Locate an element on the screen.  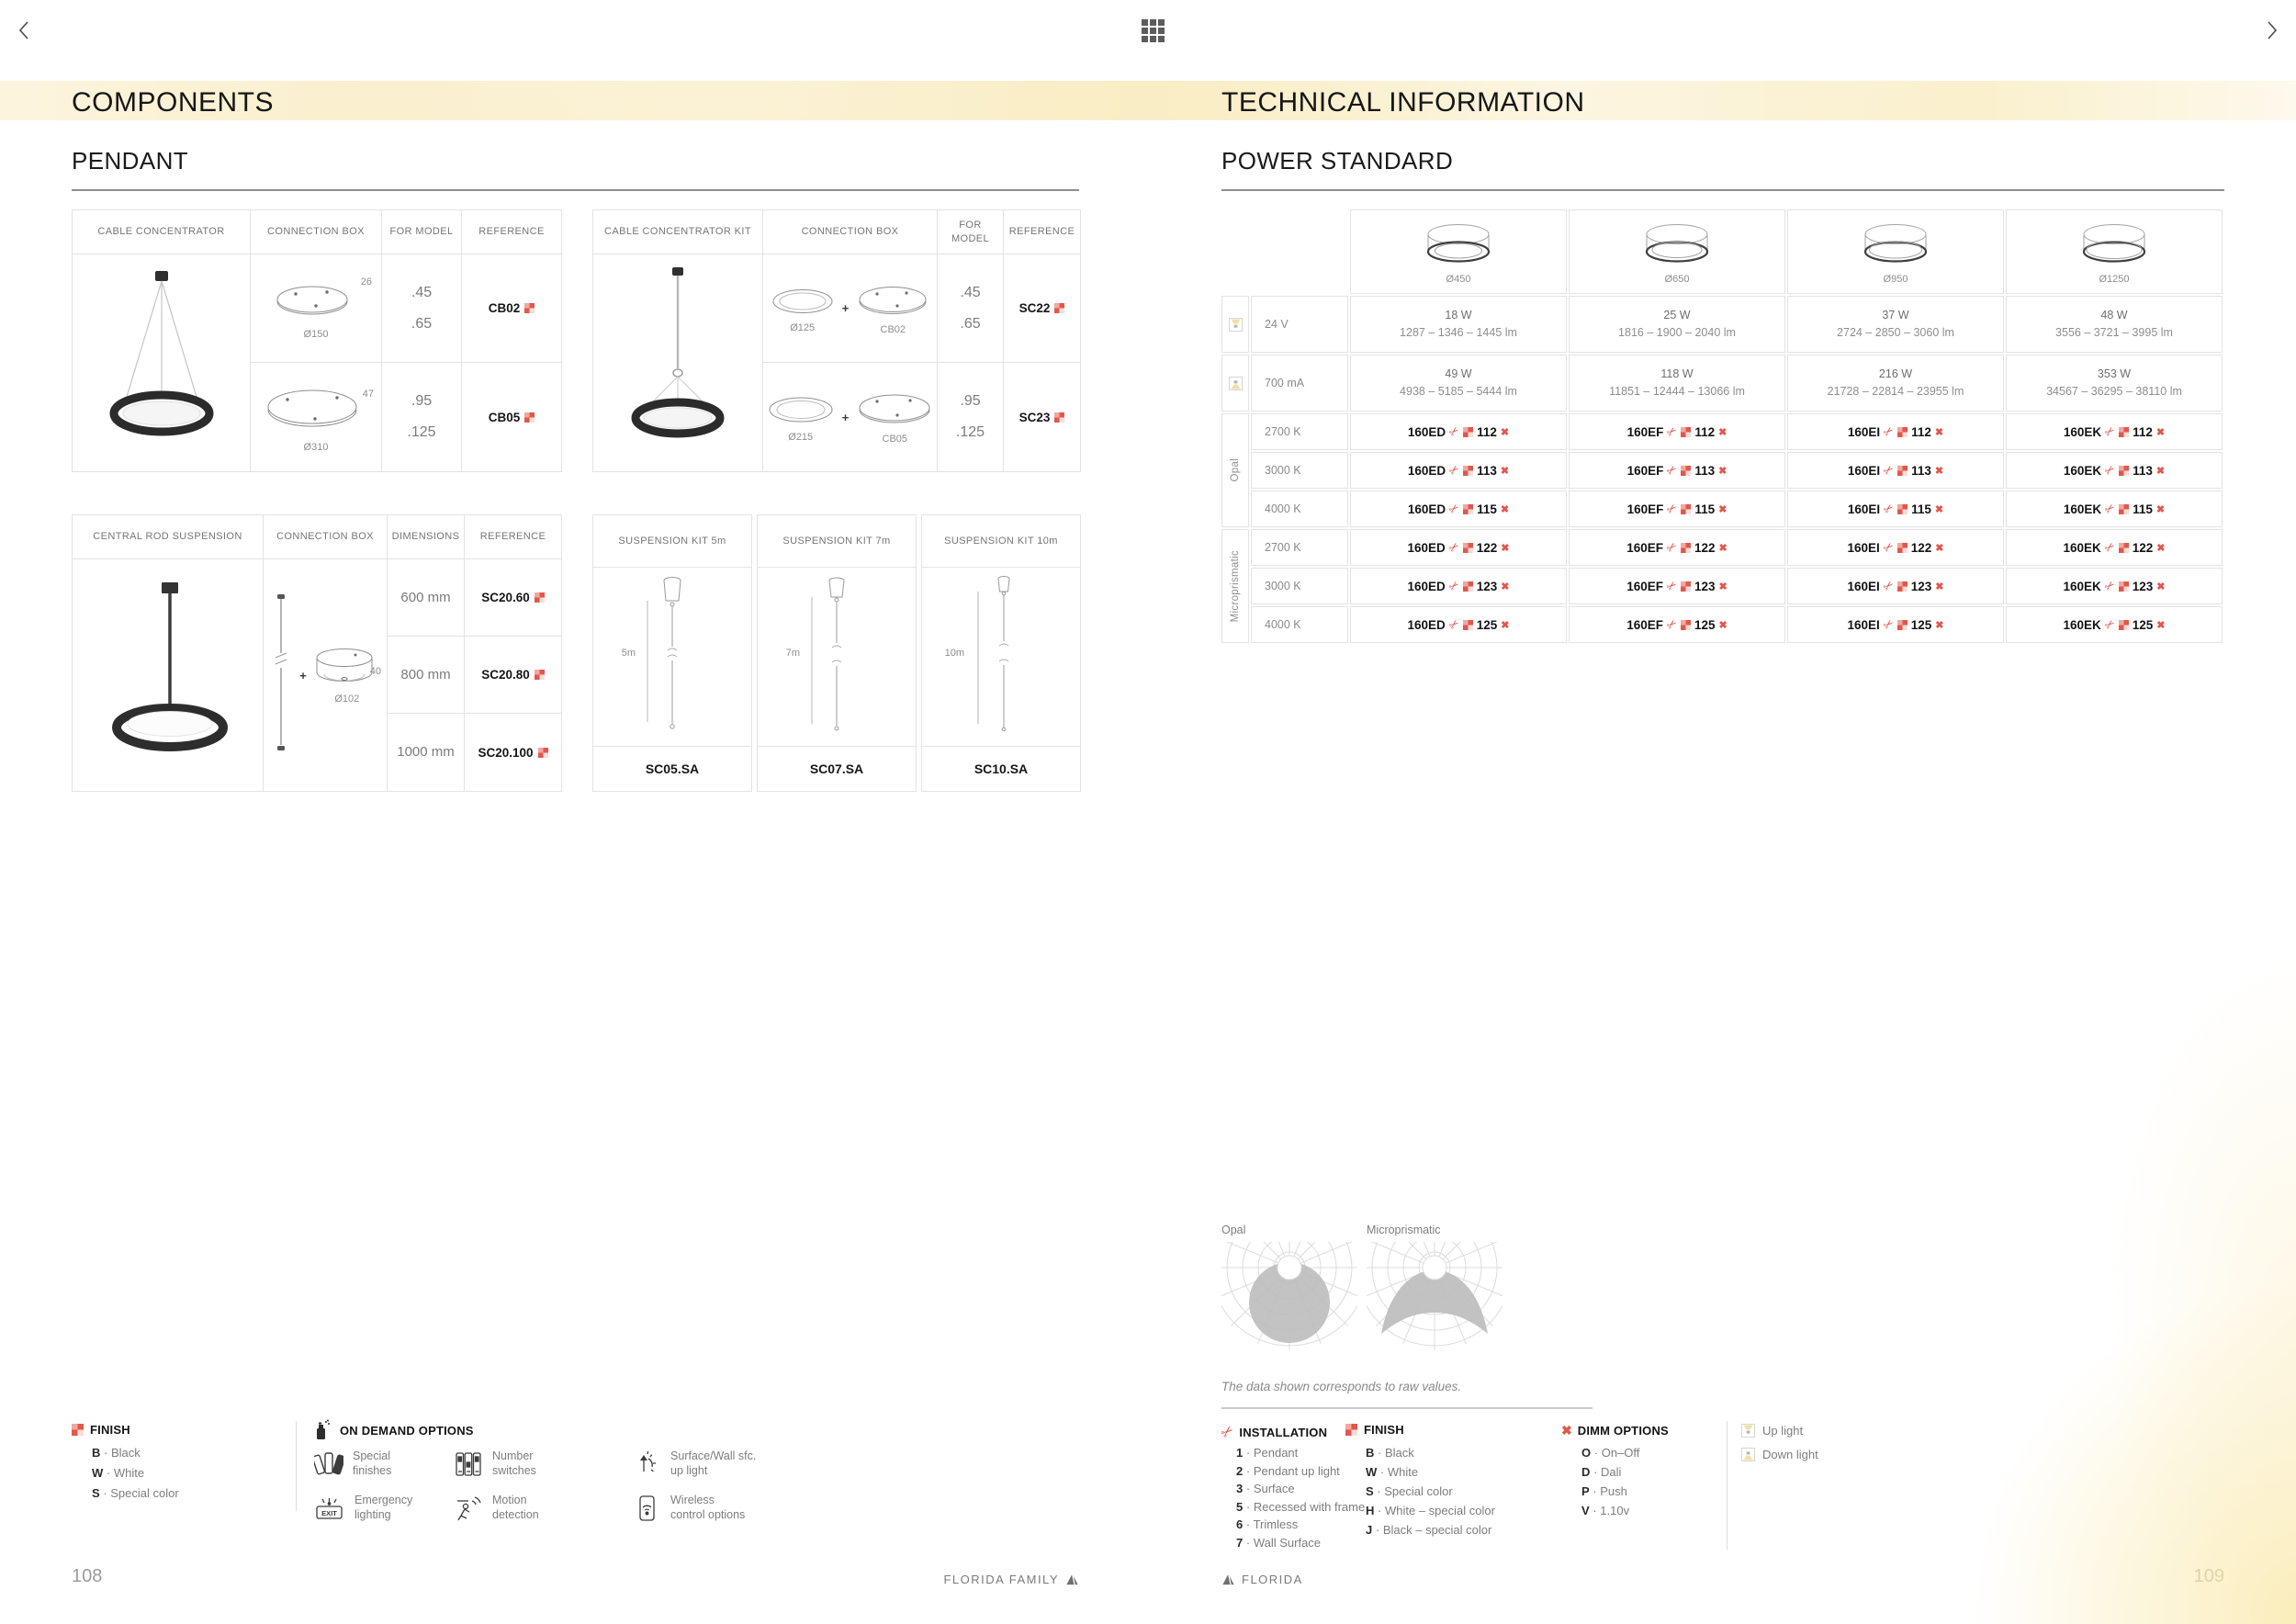
install-key: 6 is located at coordinates (1240, 1524).